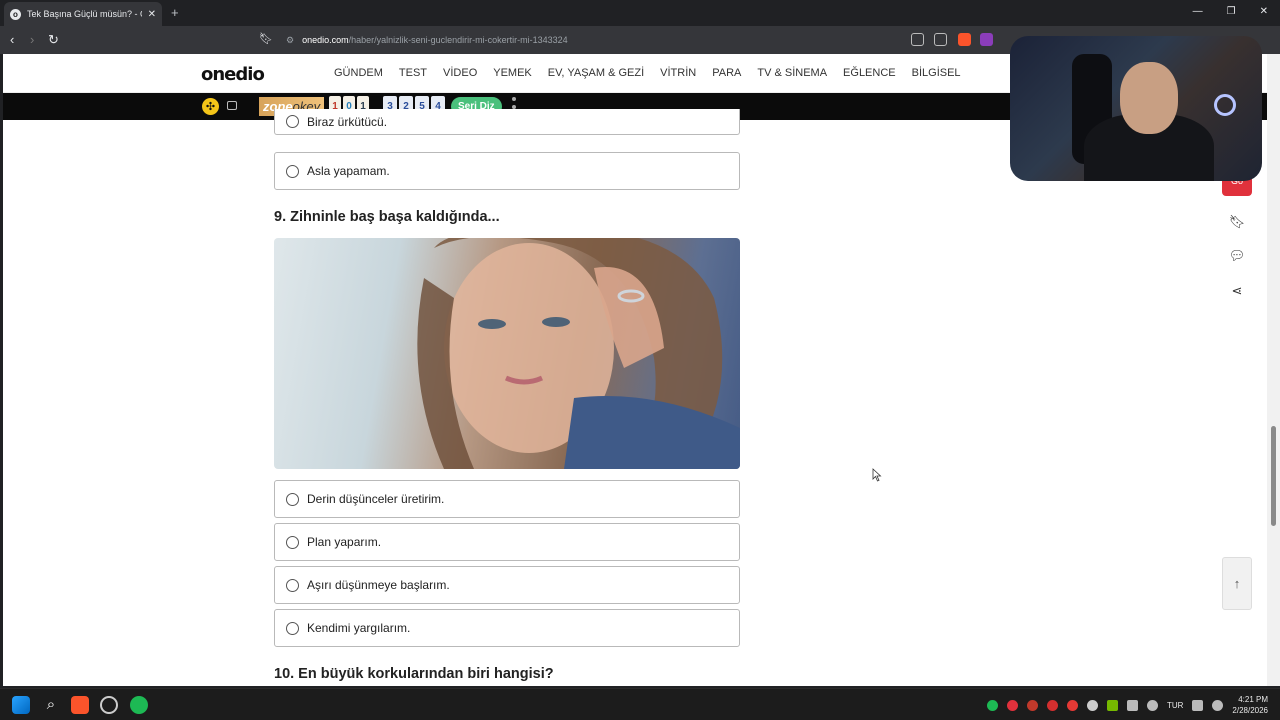  What do you see at coordinates (936, 73) in the screenshot?
I see `nav-bilgisel: BİLGİSEL` at bounding box center [936, 73].